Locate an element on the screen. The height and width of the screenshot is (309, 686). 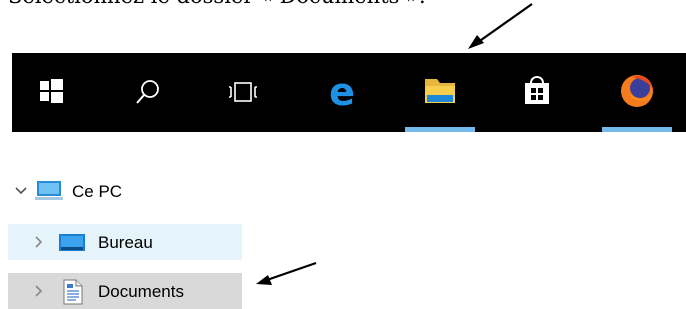
search-icon is located at coordinates (147, 92).